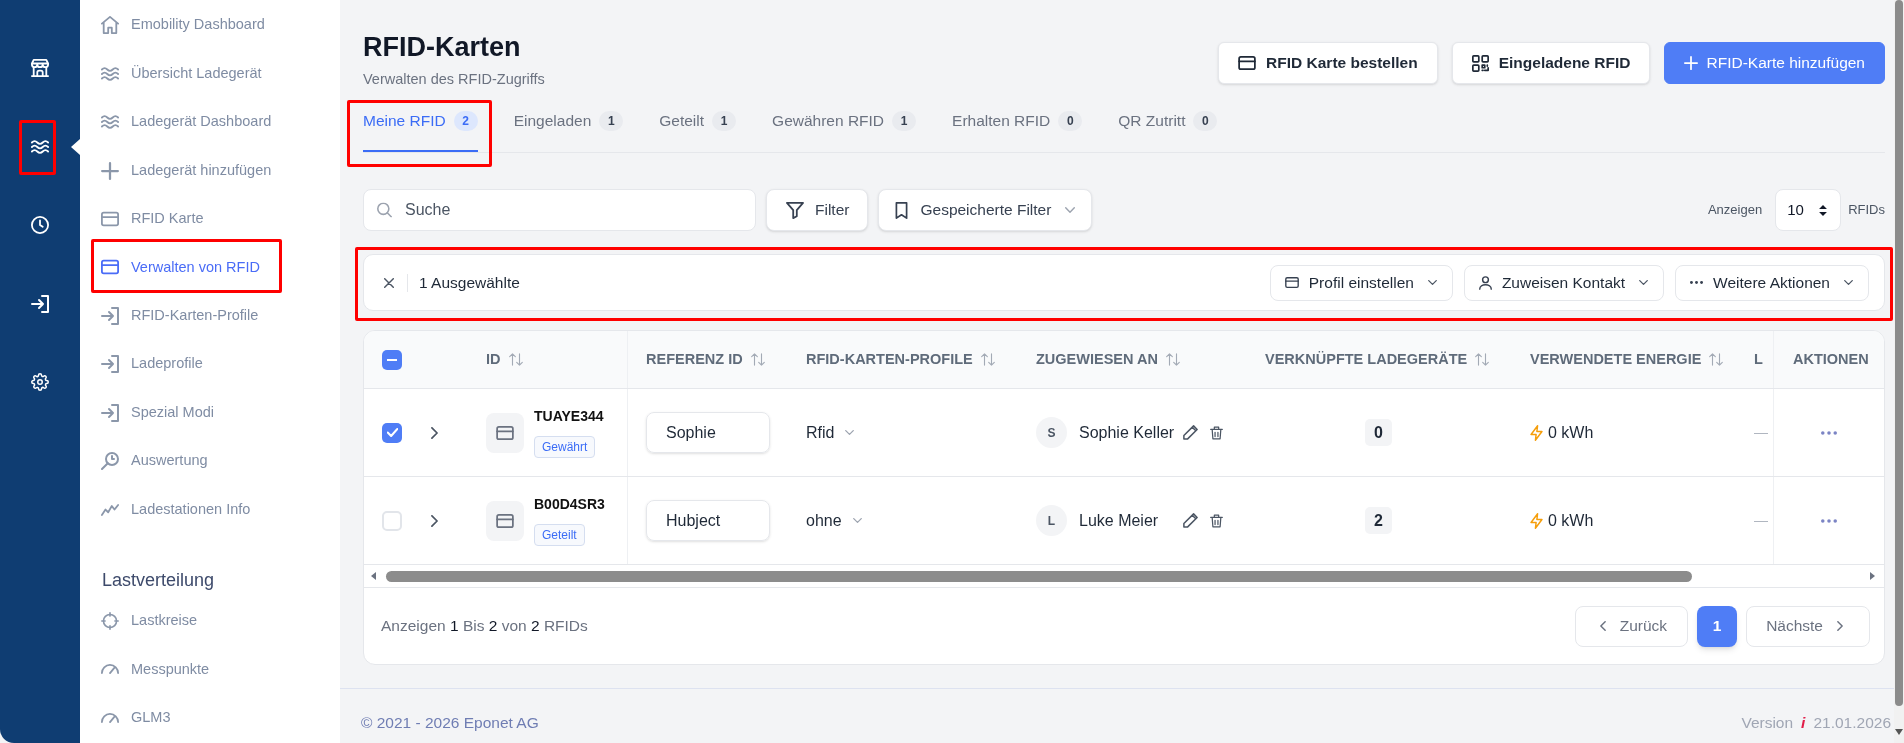  Describe the element at coordinates (1571, 520) in the screenshot. I see `energy-value: 0 kWh` at that location.